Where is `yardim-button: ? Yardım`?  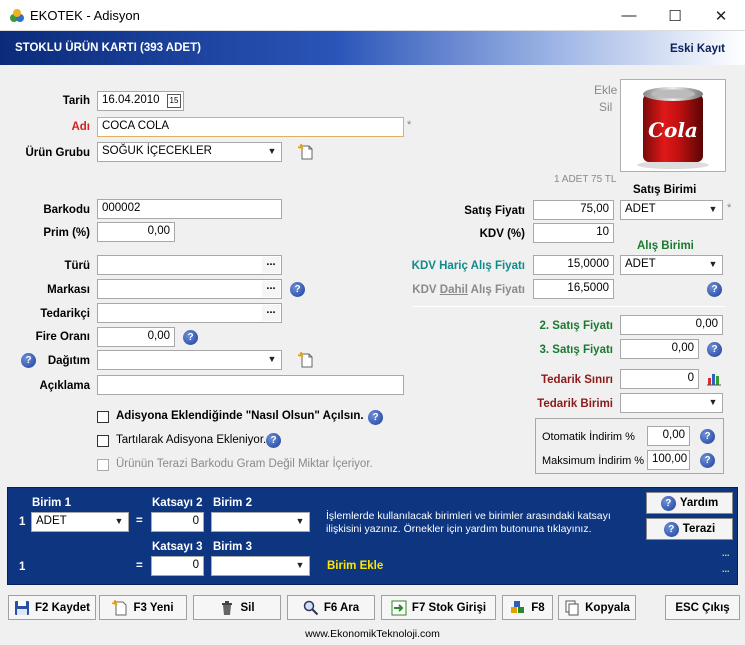 yardim-button: ? Yardım is located at coordinates (689, 503).